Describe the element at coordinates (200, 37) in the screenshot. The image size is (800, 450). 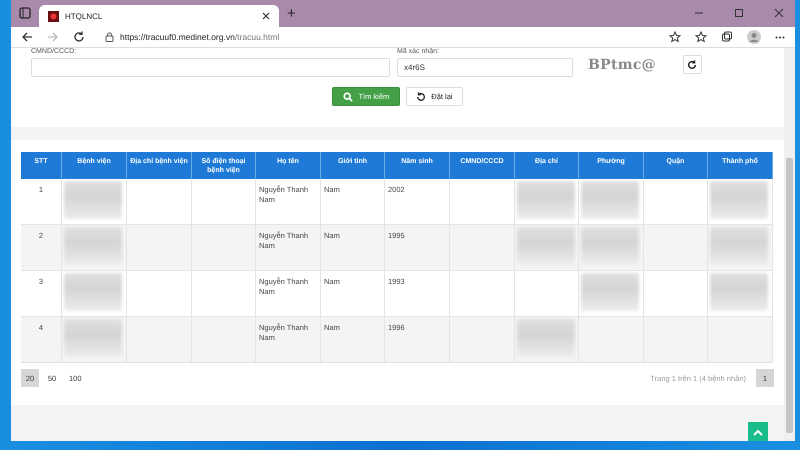
I see `address-url: https://tracuuf0.medinet.org.vn/tracuu.html` at that location.